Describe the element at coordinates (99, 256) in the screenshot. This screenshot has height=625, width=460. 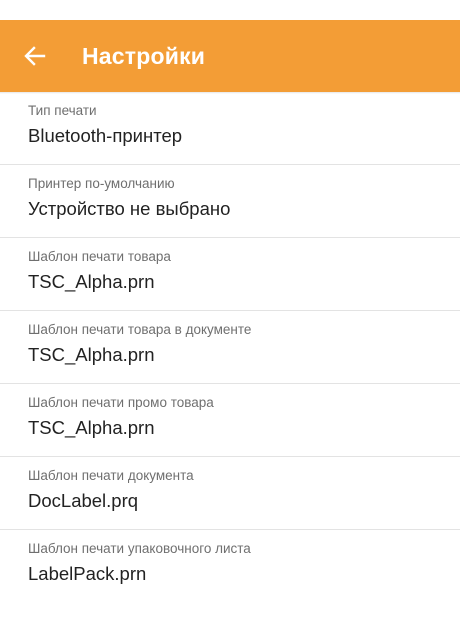
I see `setting-label: Шаблон печати товара` at that location.